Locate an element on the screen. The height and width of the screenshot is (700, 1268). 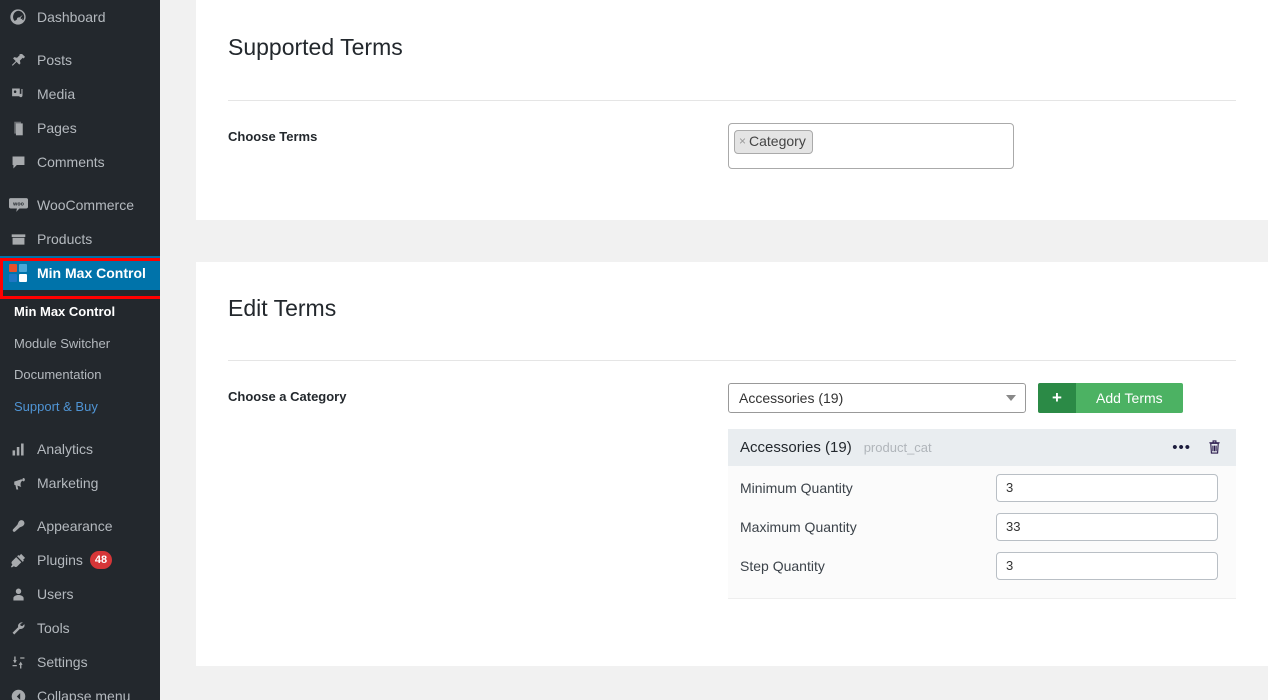
sidebar-item-products: Products is located at coordinates (80, 239).